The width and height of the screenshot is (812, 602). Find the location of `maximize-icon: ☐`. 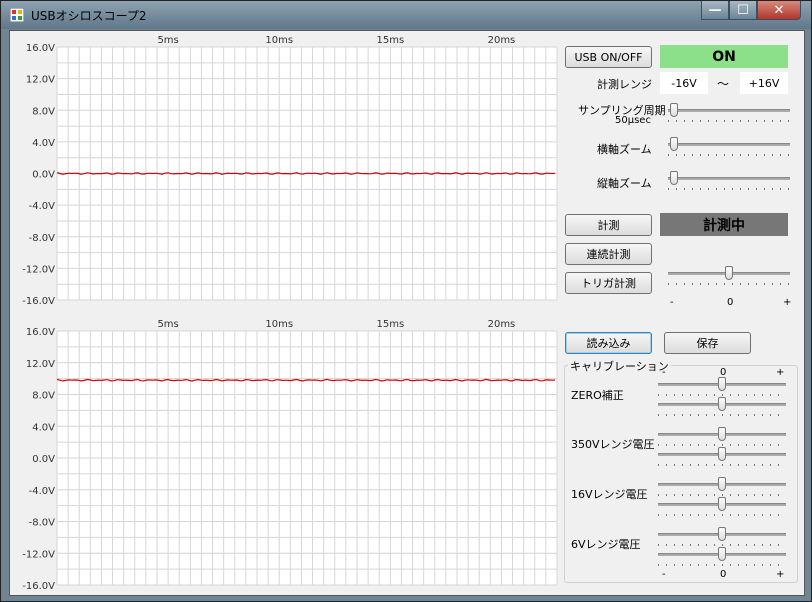

maximize-icon: ☐ is located at coordinates (743, 10).